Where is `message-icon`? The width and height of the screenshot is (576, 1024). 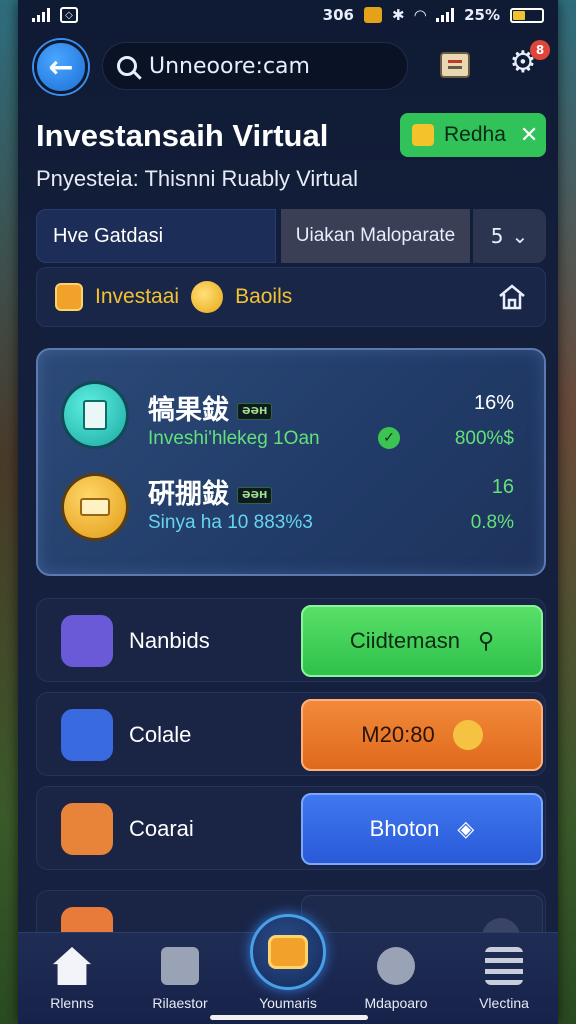 message-icon is located at coordinates (455, 65).